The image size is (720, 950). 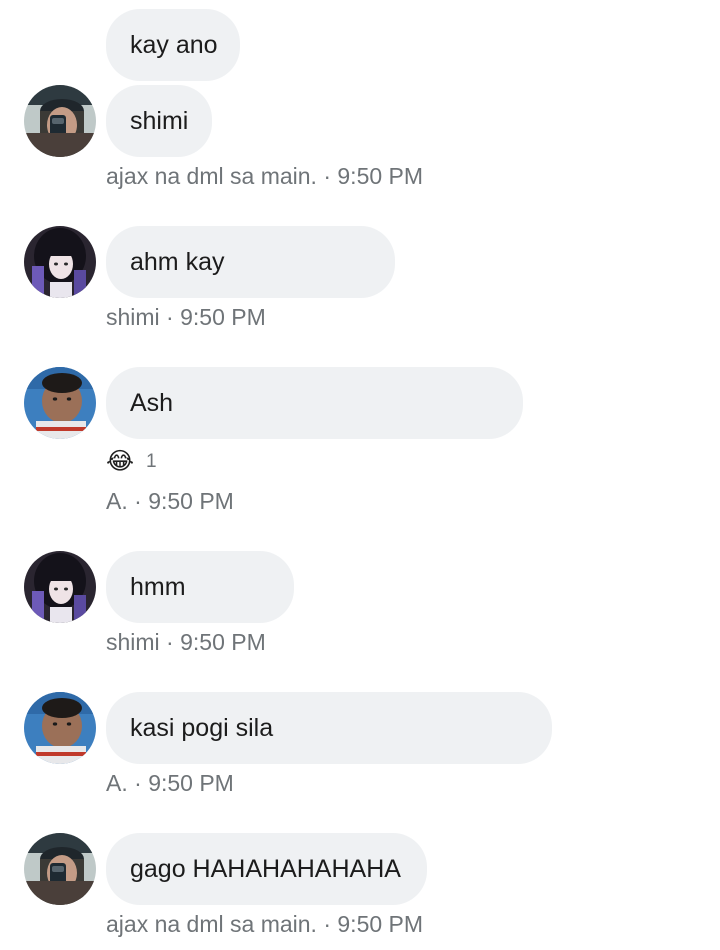 What do you see at coordinates (120, 461) in the screenshot?
I see `laughing-emoji-icon: 😂` at bounding box center [120, 461].